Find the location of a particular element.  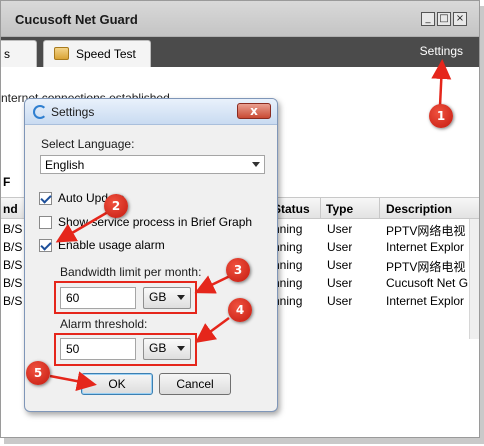

tab-previous: s is located at coordinates (19, 53).